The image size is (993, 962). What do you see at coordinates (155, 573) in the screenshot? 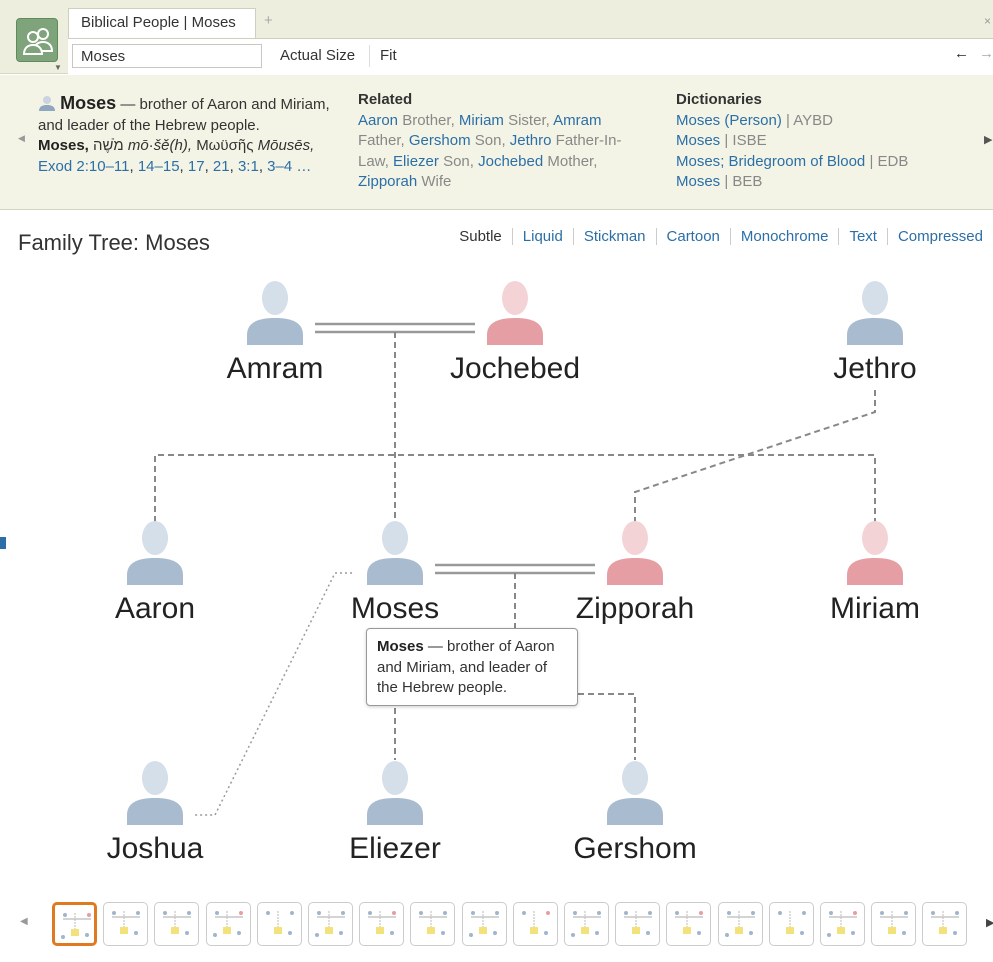
I see `person-aaron: Aaron` at bounding box center [155, 573].